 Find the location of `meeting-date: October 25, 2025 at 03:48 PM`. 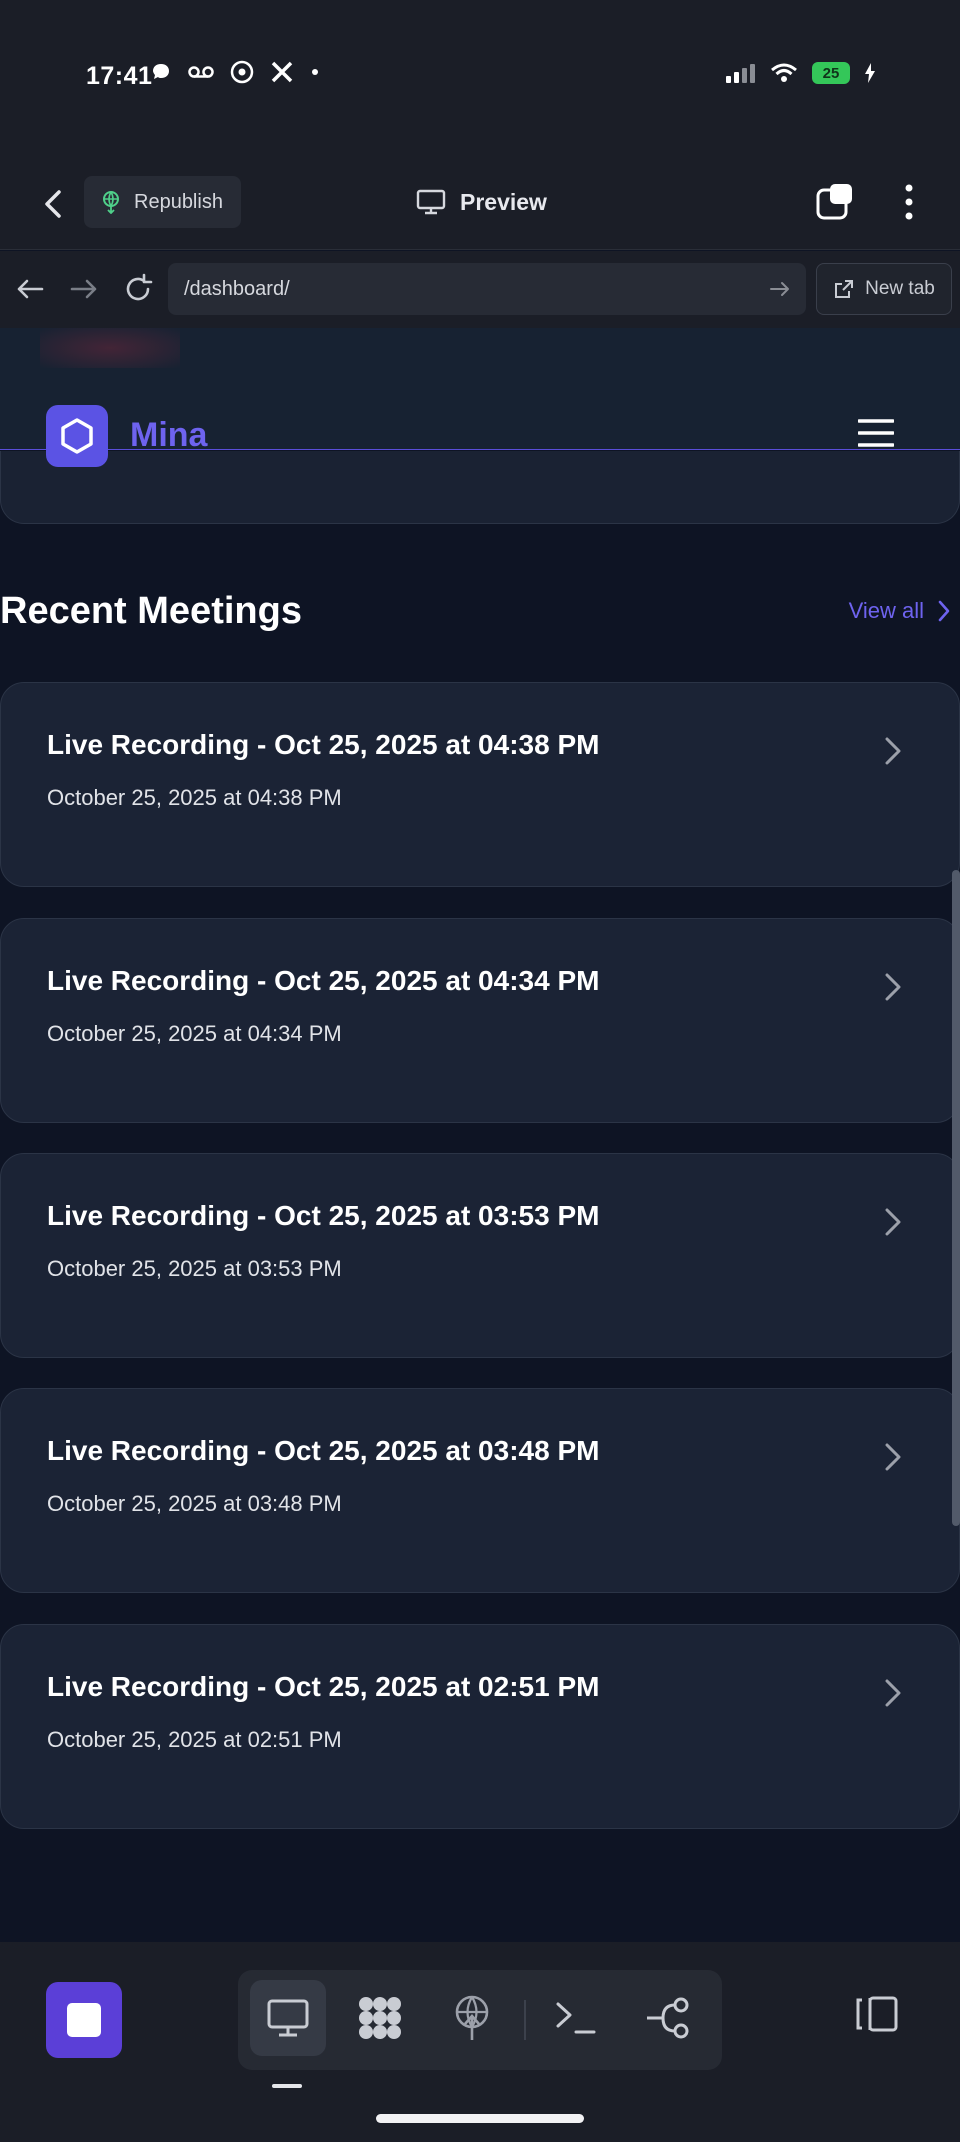

meeting-date: October 25, 2025 at 03:48 PM is located at coordinates (194, 1503).